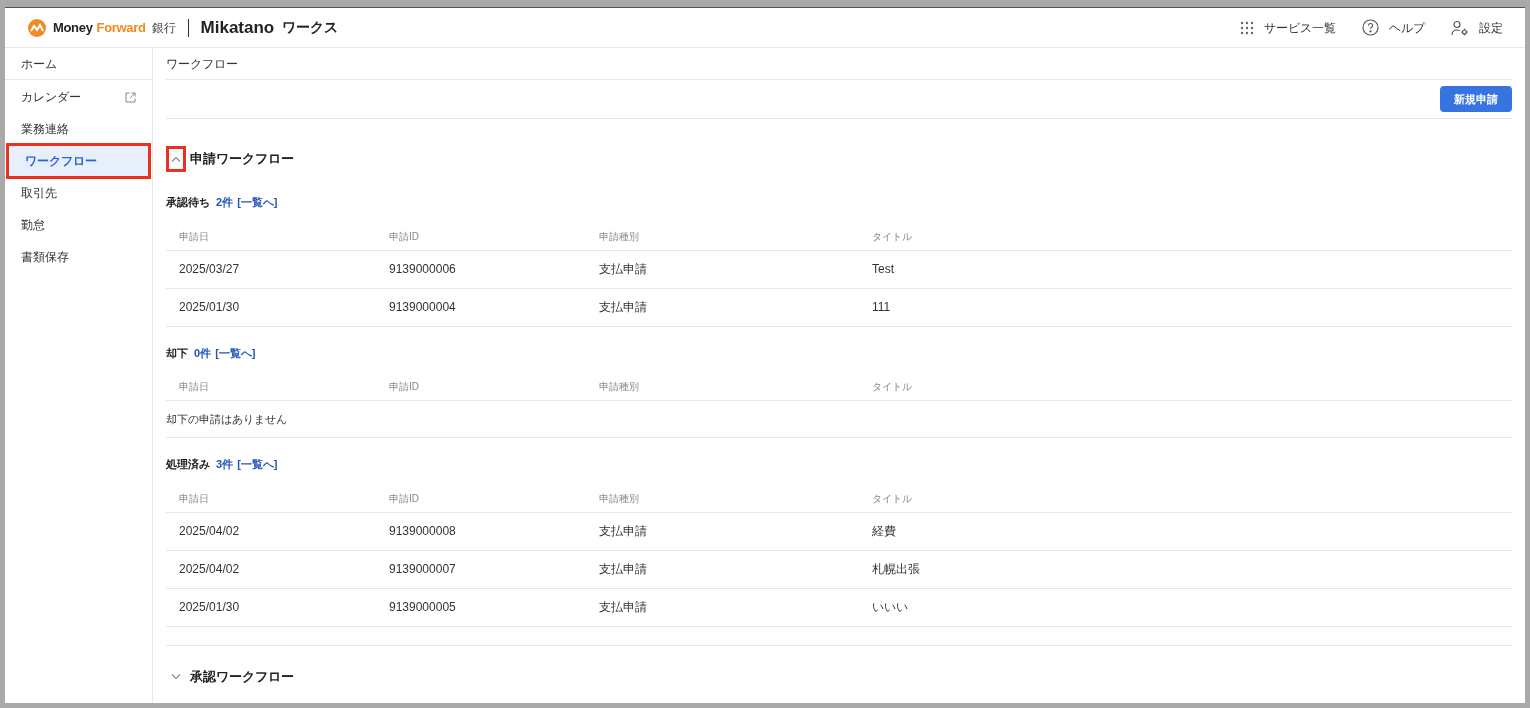 The image size is (1530, 708). What do you see at coordinates (78, 225) in the screenshot?
I see `sidebar-item: 勤怠` at bounding box center [78, 225].